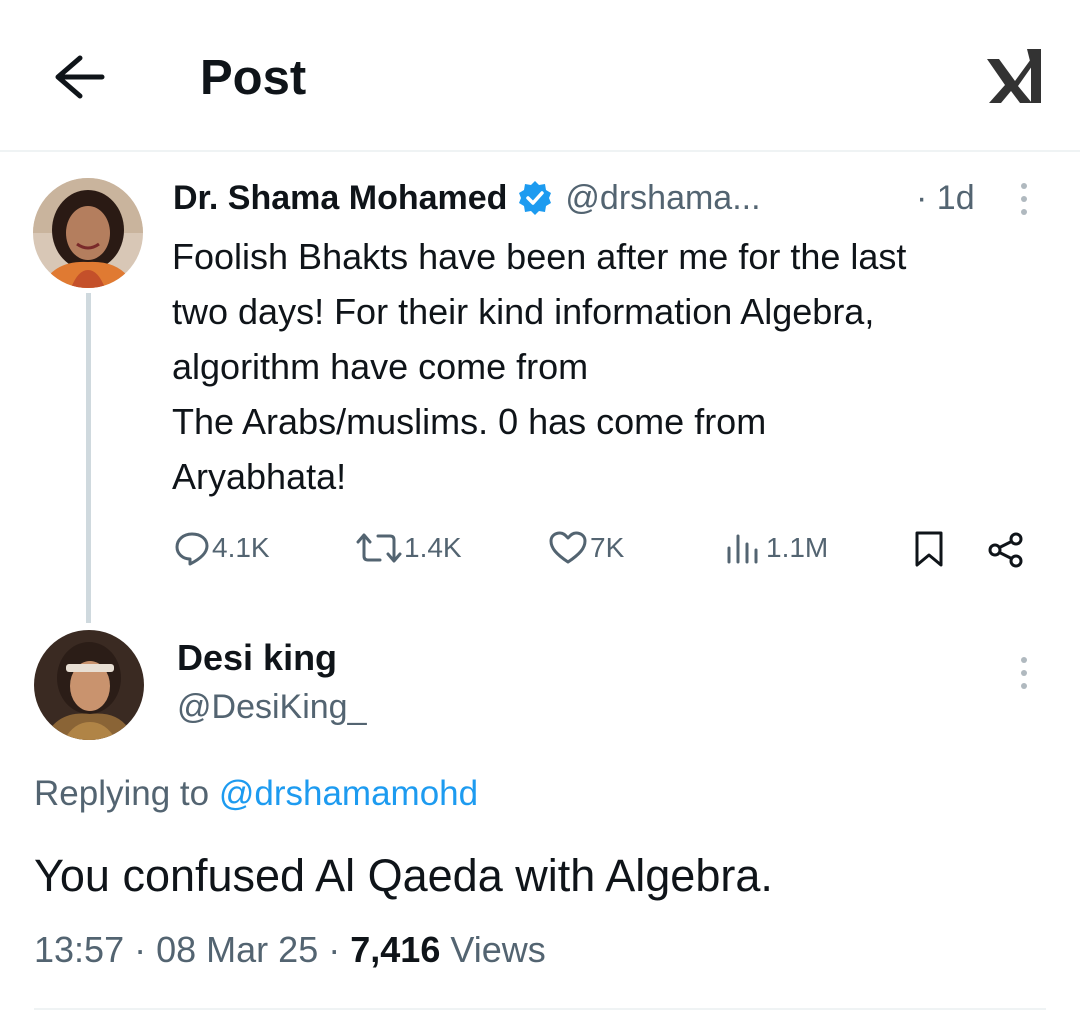 Image resolution: width=1080 pixels, height=1020 pixels. I want to click on share-button, so click(1007, 550).